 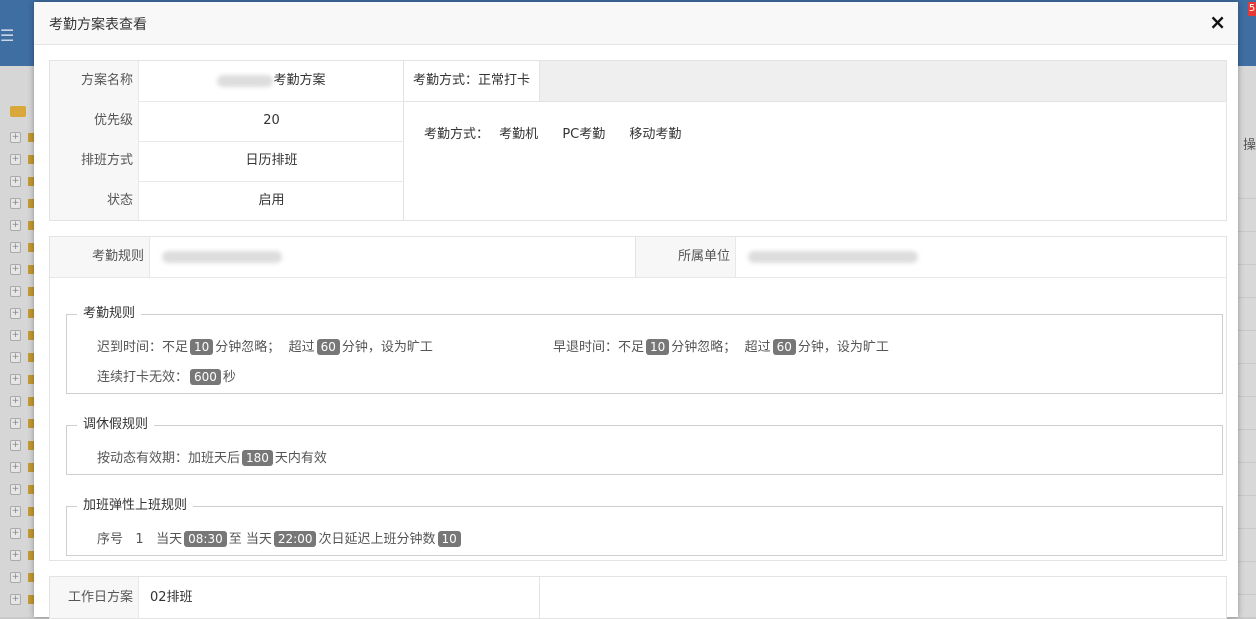 I want to click on folder-icon, so click(x=18, y=111).